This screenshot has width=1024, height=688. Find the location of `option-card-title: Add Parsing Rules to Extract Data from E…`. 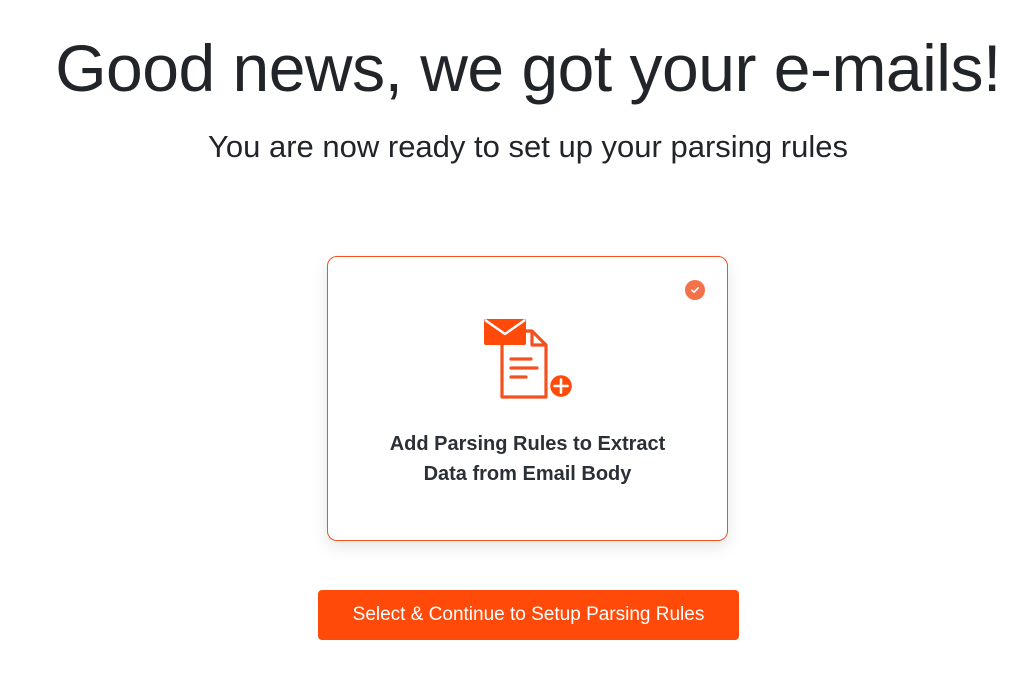

option-card-title: Add Parsing Rules to Extract Data from E… is located at coordinates (527, 459).